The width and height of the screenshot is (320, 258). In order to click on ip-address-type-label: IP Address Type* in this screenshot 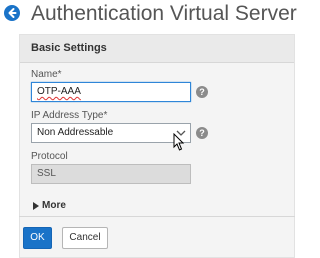, I will do `click(69, 115)`.